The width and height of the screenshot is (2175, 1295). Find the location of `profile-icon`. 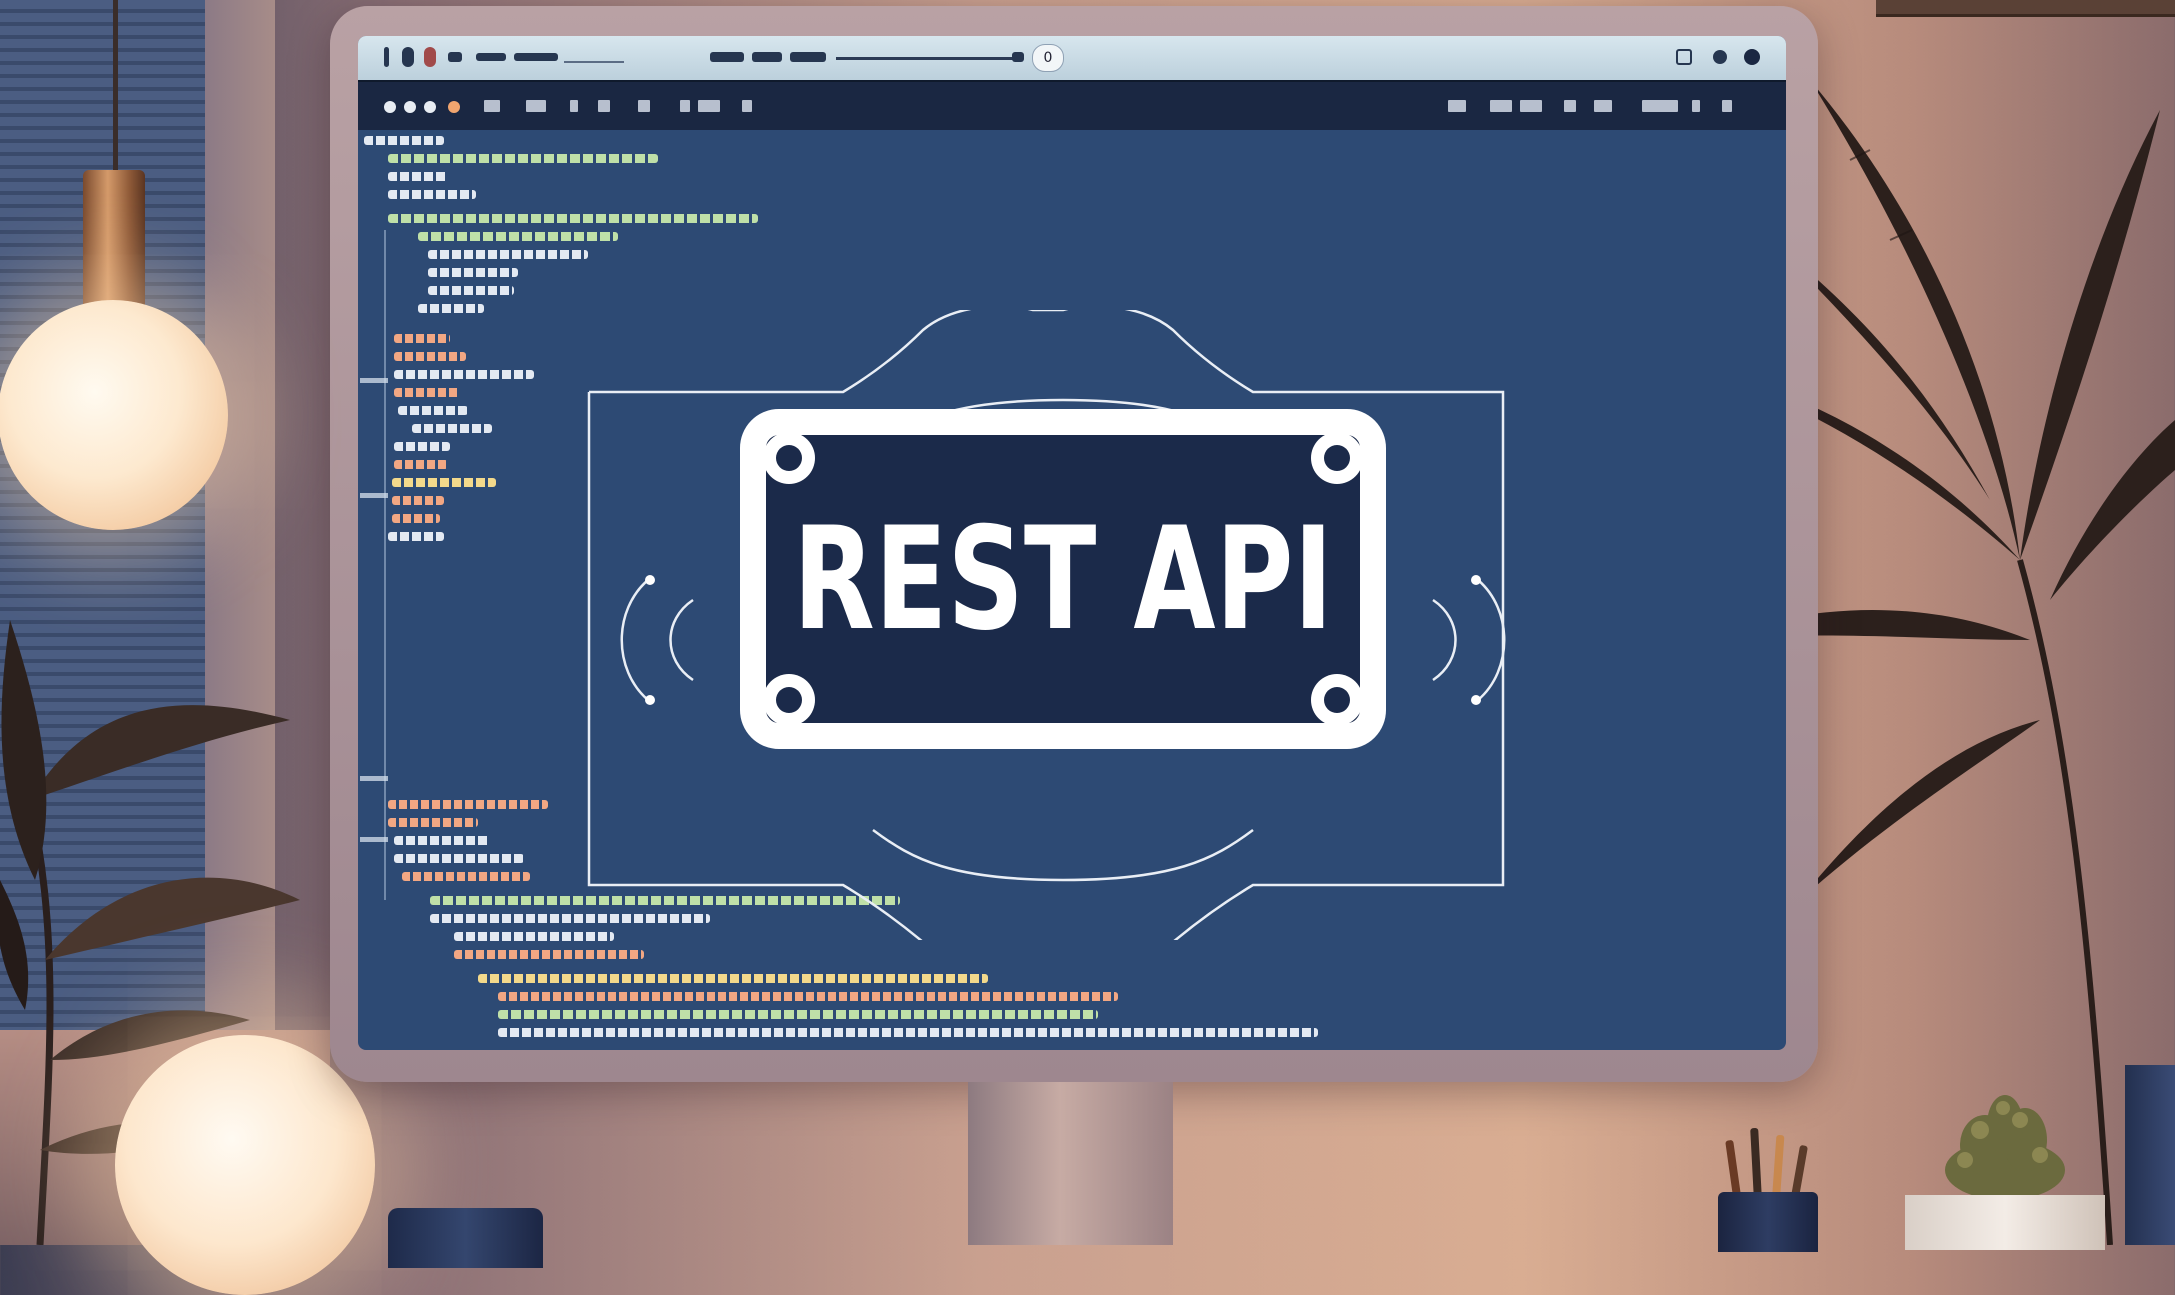

profile-icon is located at coordinates (1720, 57).